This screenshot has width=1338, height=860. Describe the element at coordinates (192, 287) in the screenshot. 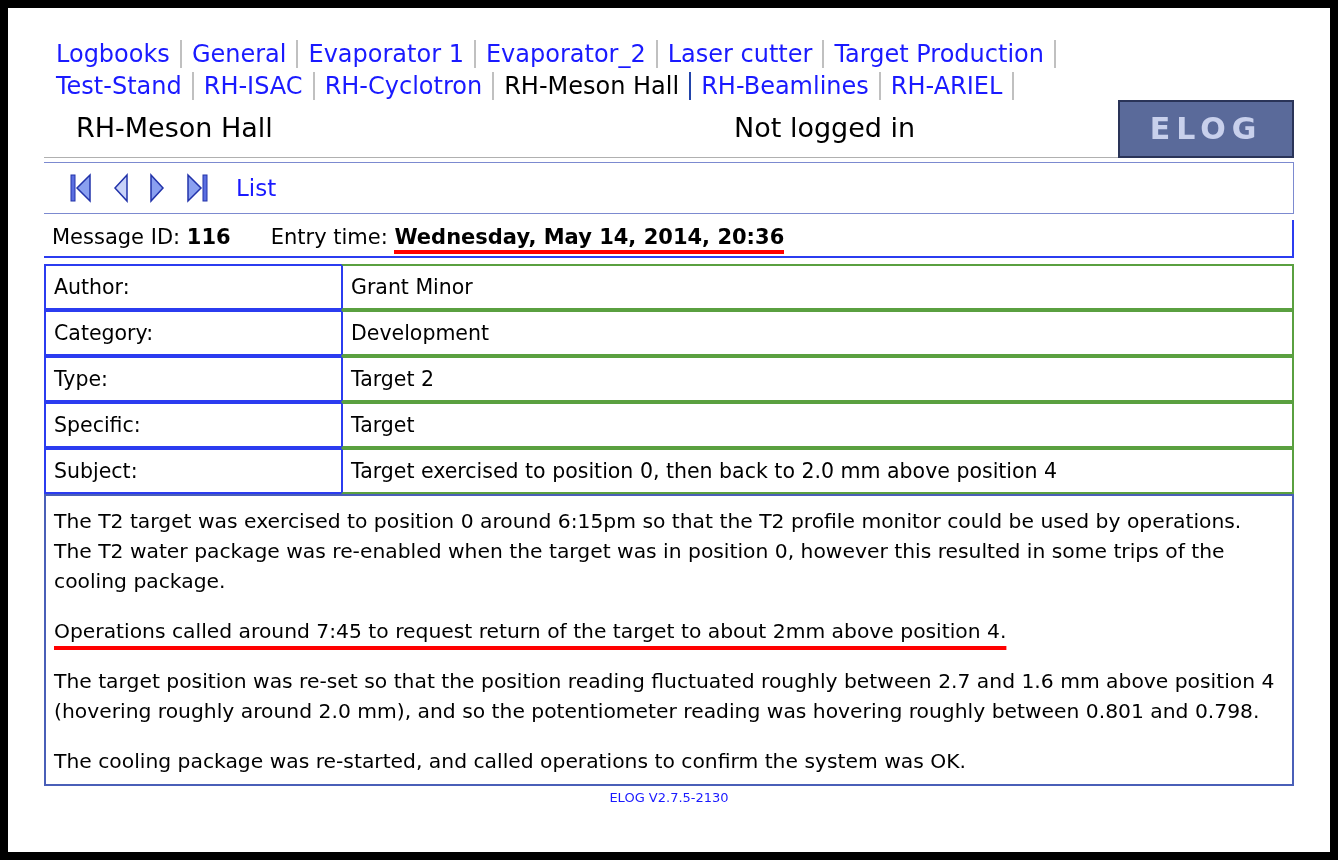

I see `attribute-label: Author:` at that location.